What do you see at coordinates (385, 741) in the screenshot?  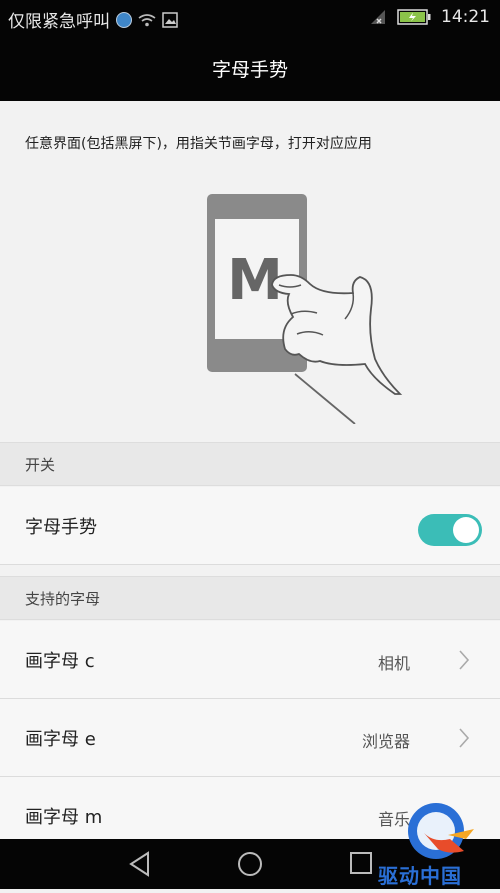 I see `letter-row-value: 浏览器` at bounding box center [385, 741].